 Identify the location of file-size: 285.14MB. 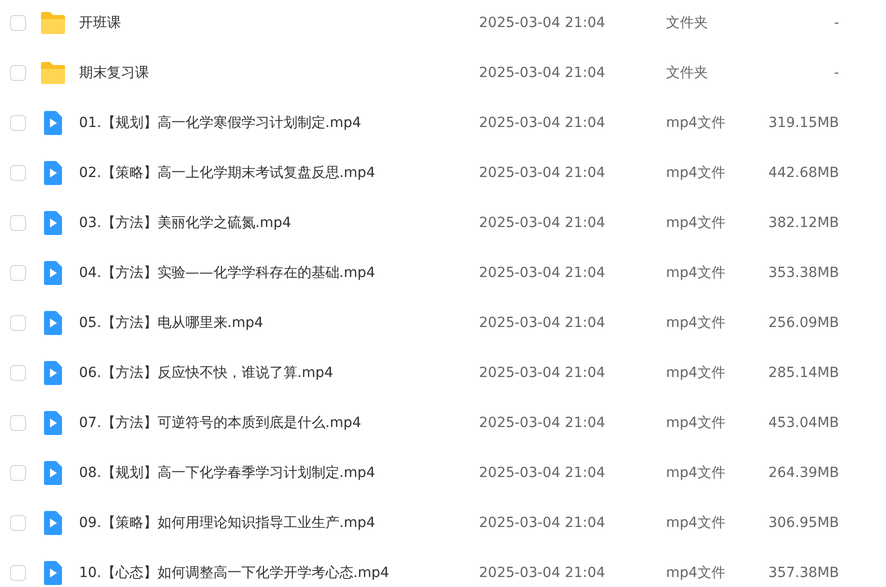
(803, 373).